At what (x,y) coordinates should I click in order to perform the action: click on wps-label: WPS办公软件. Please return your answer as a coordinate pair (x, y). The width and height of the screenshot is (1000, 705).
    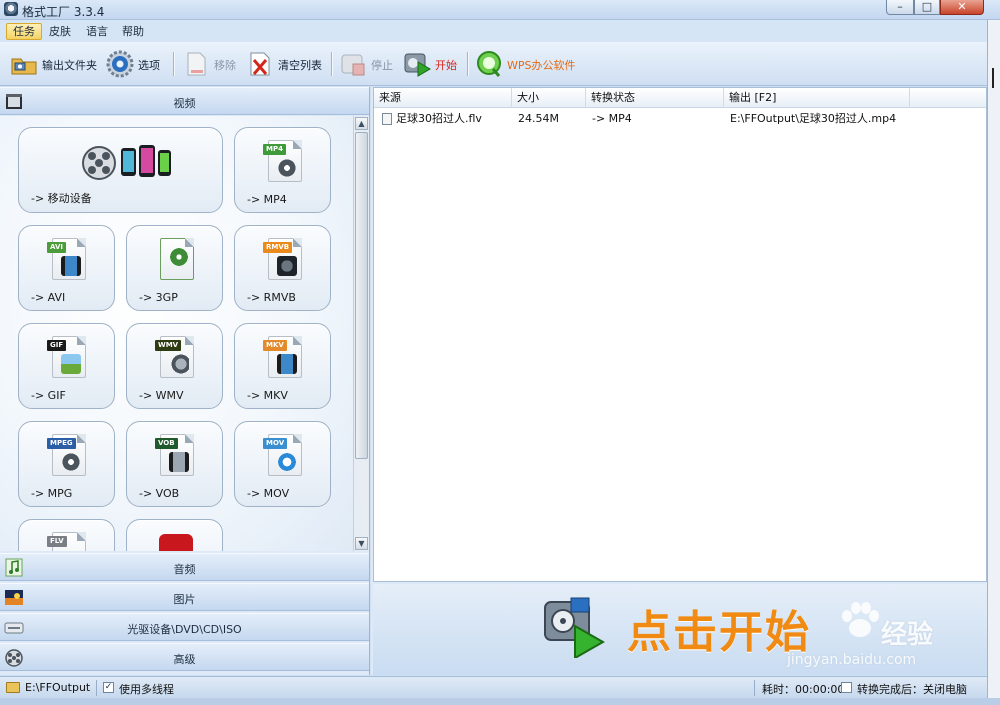
    Looking at the image, I should click on (541, 65).